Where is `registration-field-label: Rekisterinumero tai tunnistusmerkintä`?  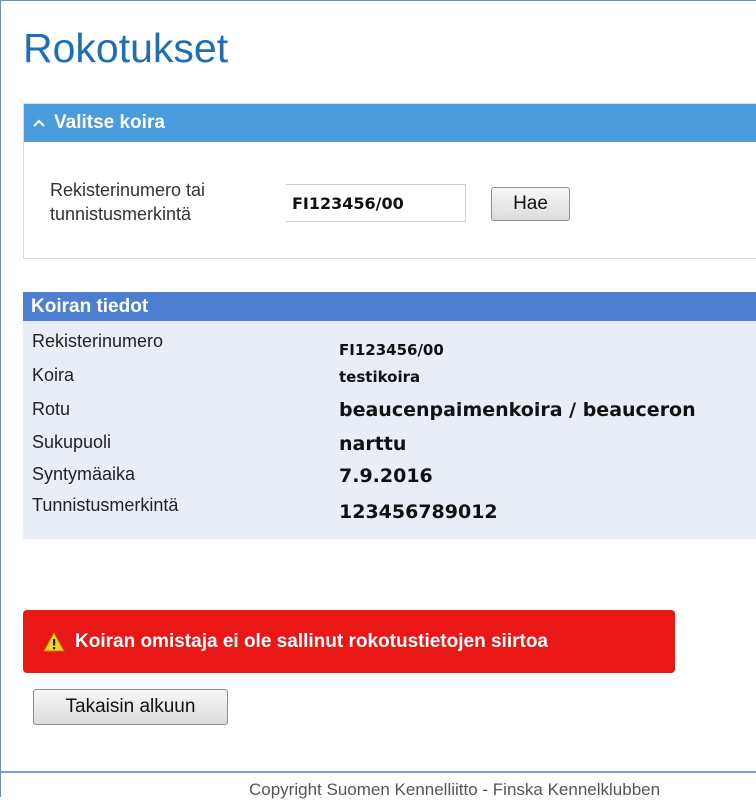 registration-field-label: Rekisterinumero tai tunnistusmerkintä is located at coordinates (128, 202).